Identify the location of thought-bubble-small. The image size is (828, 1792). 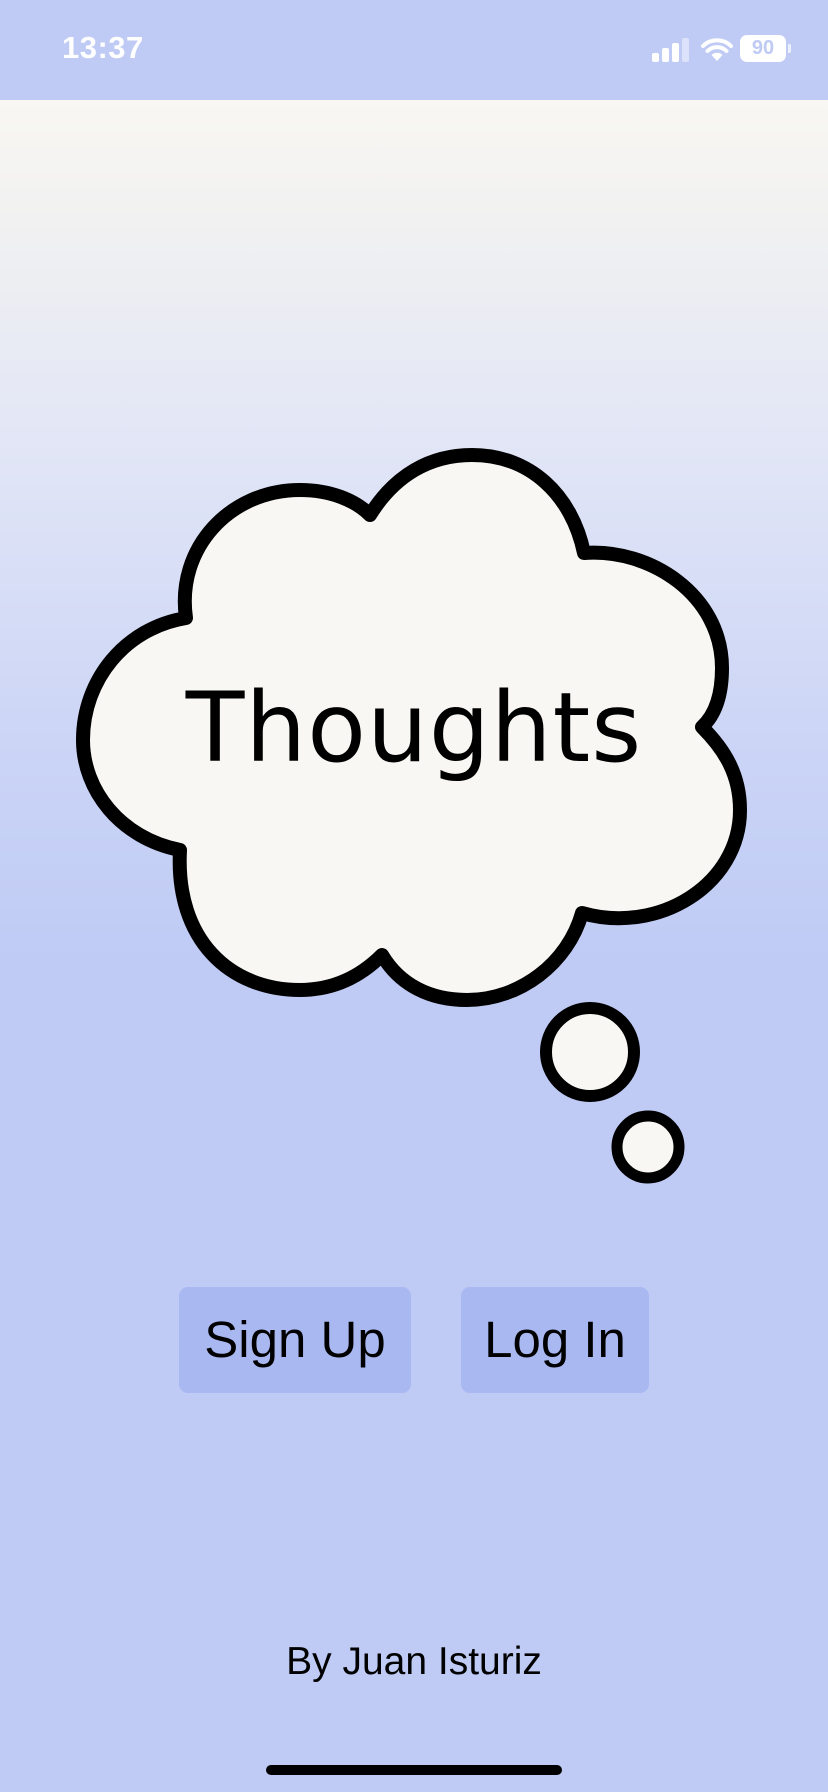
(648, 1147).